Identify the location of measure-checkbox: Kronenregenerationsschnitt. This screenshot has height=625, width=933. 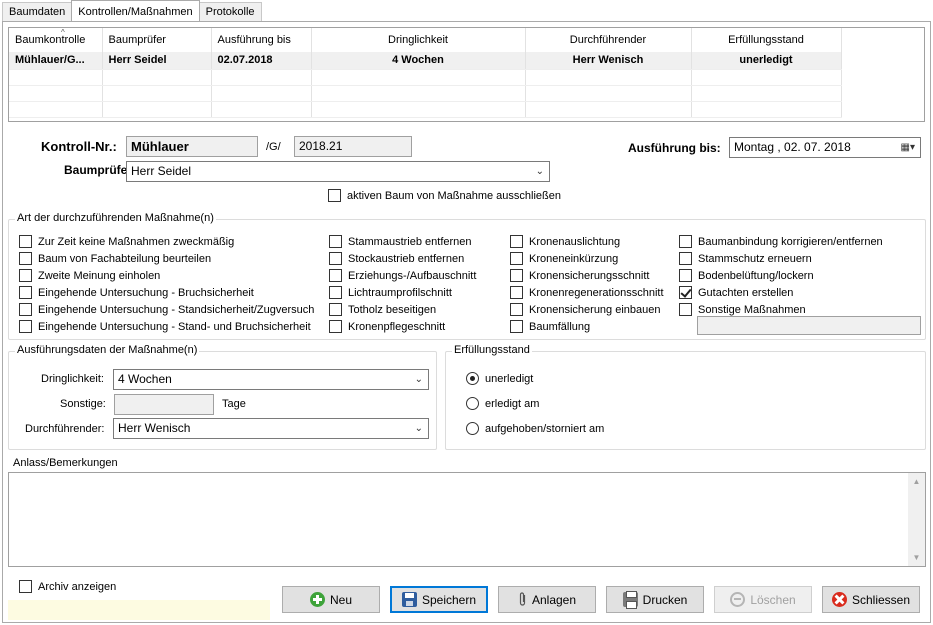
(587, 292).